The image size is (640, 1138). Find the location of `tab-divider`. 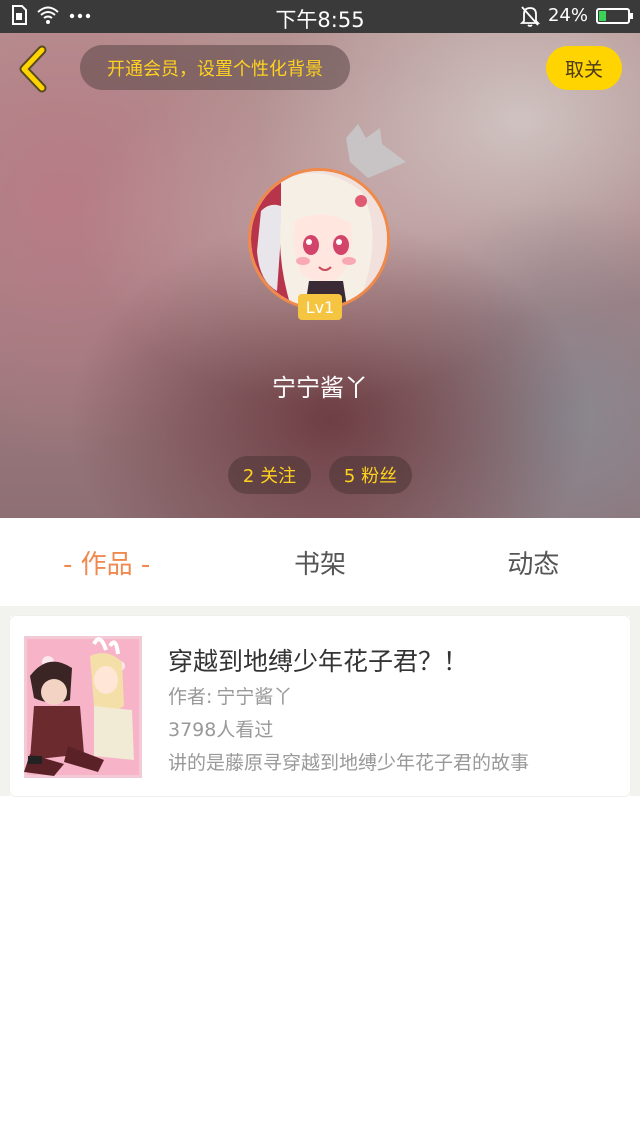

tab-divider is located at coordinates (320, 611).